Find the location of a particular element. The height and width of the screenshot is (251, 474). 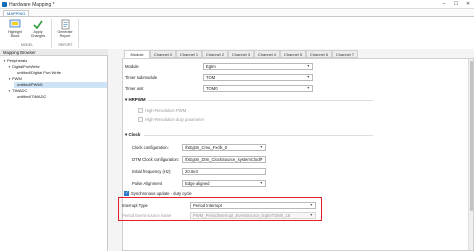

module-label: Module is located at coordinates (132, 66).